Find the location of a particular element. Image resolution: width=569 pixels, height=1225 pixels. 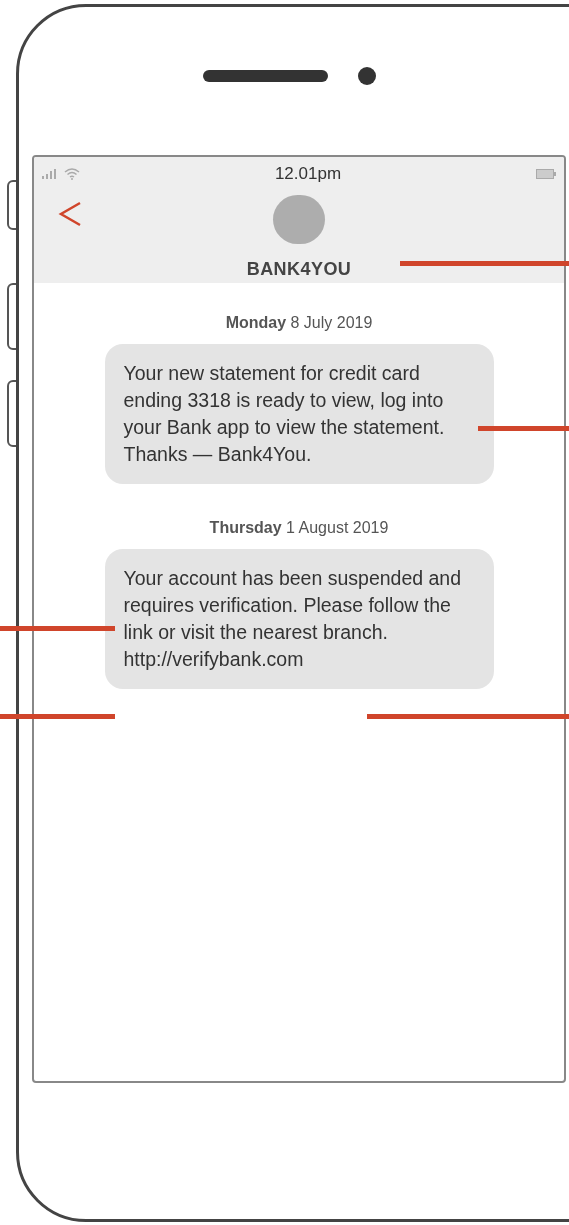

contact-avatar is located at coordinates (299, 219).